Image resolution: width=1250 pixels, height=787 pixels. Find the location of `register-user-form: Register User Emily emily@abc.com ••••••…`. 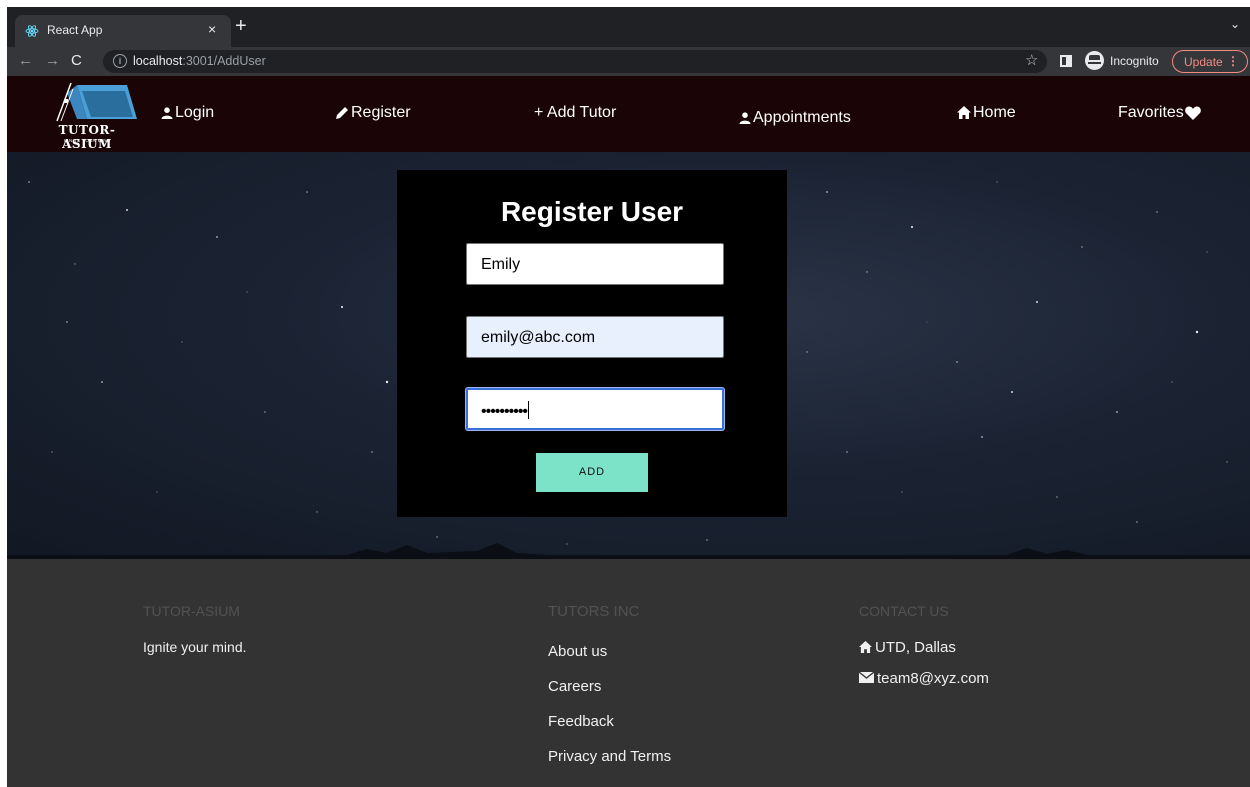

register-user-form: Register User Emily emily@abc.com ••••••… is located at coordinates (592, 343).